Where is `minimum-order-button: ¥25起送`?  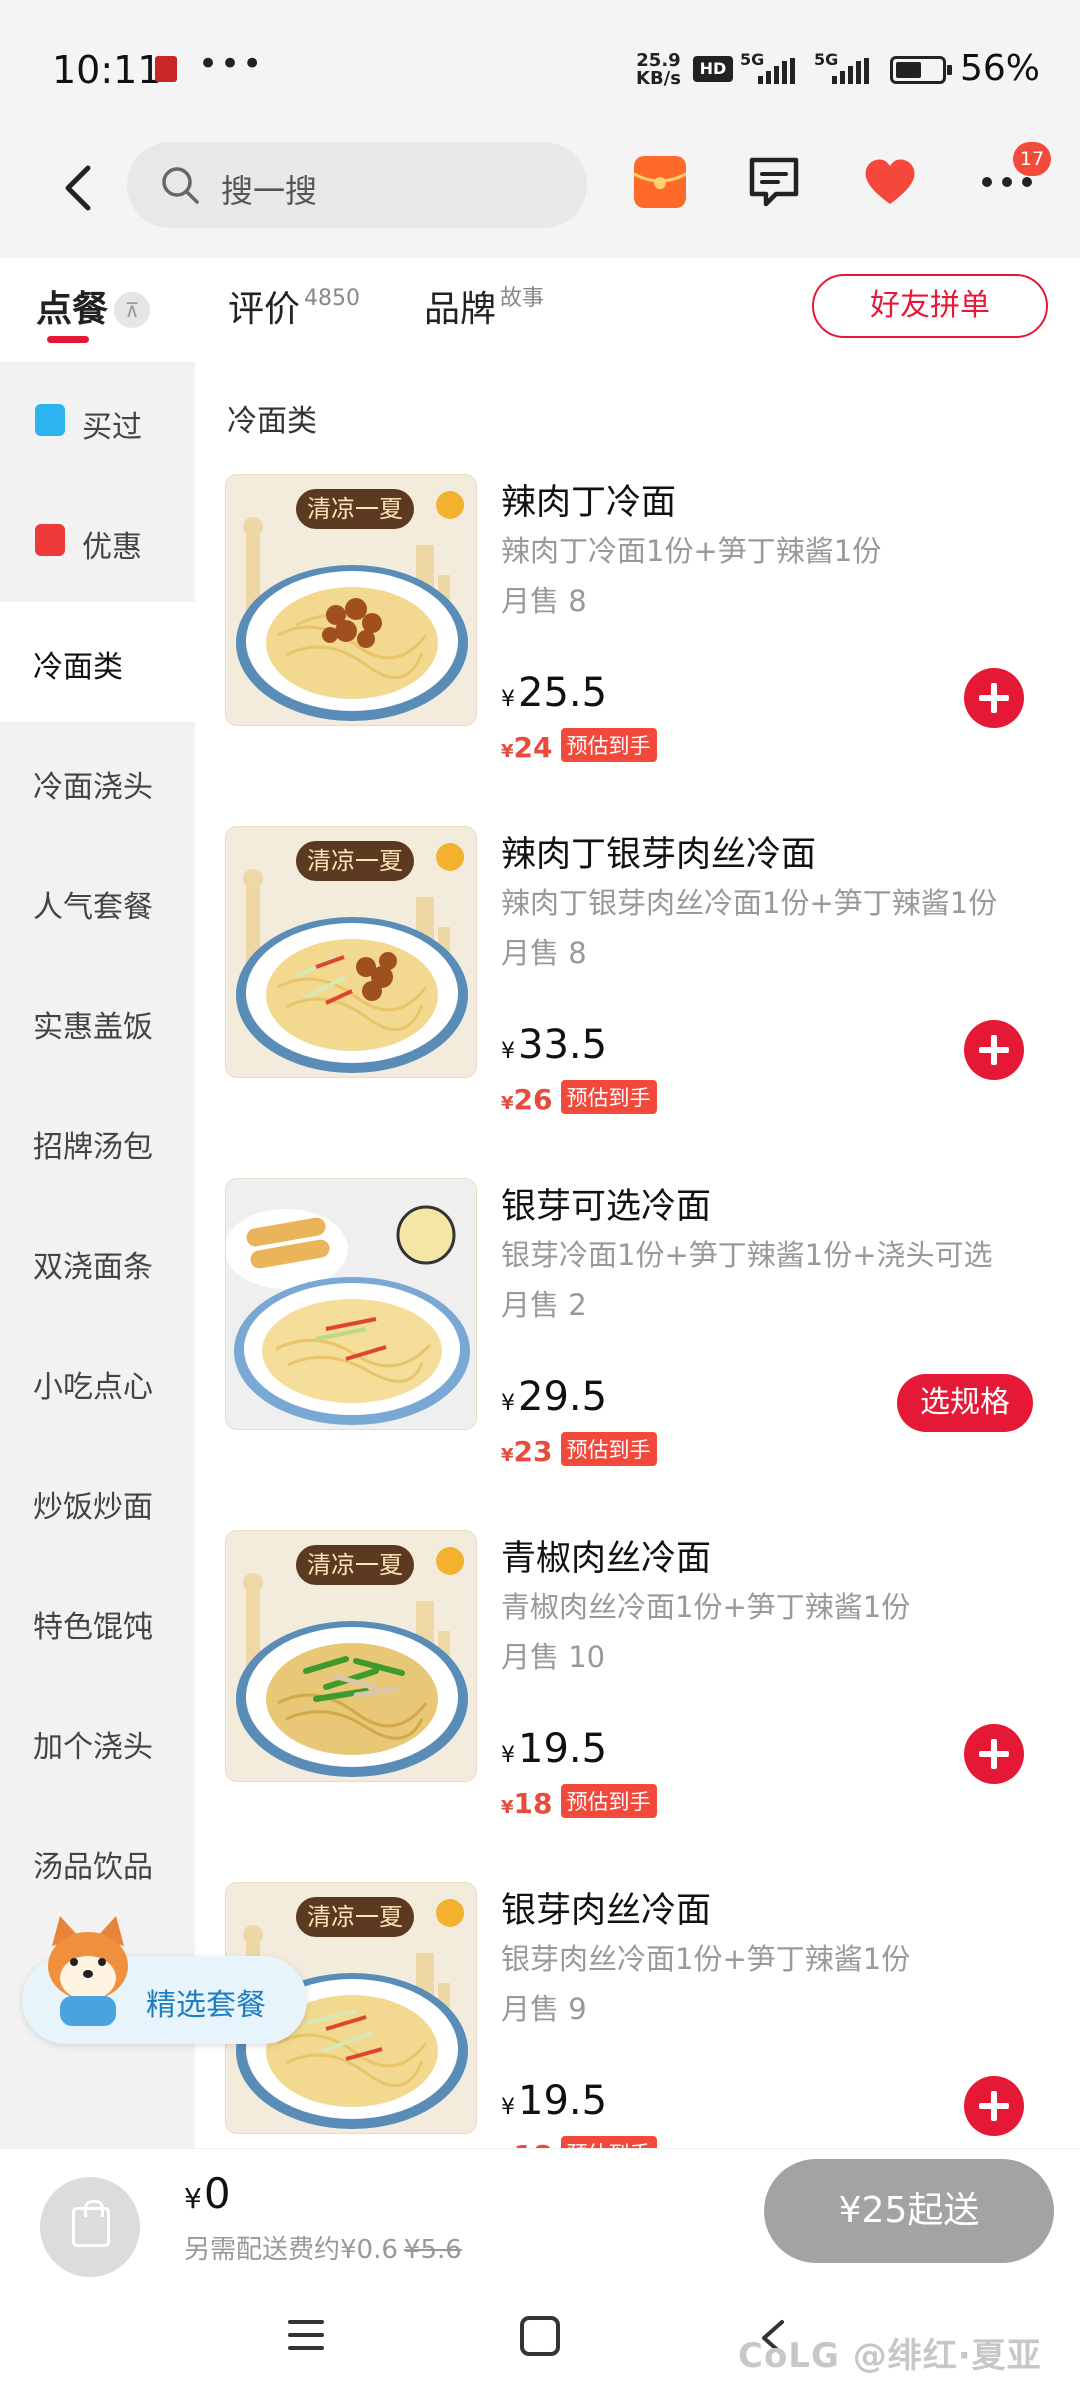
minimum-order-button: ¥25起送 is located at coordinates (909, 2211).